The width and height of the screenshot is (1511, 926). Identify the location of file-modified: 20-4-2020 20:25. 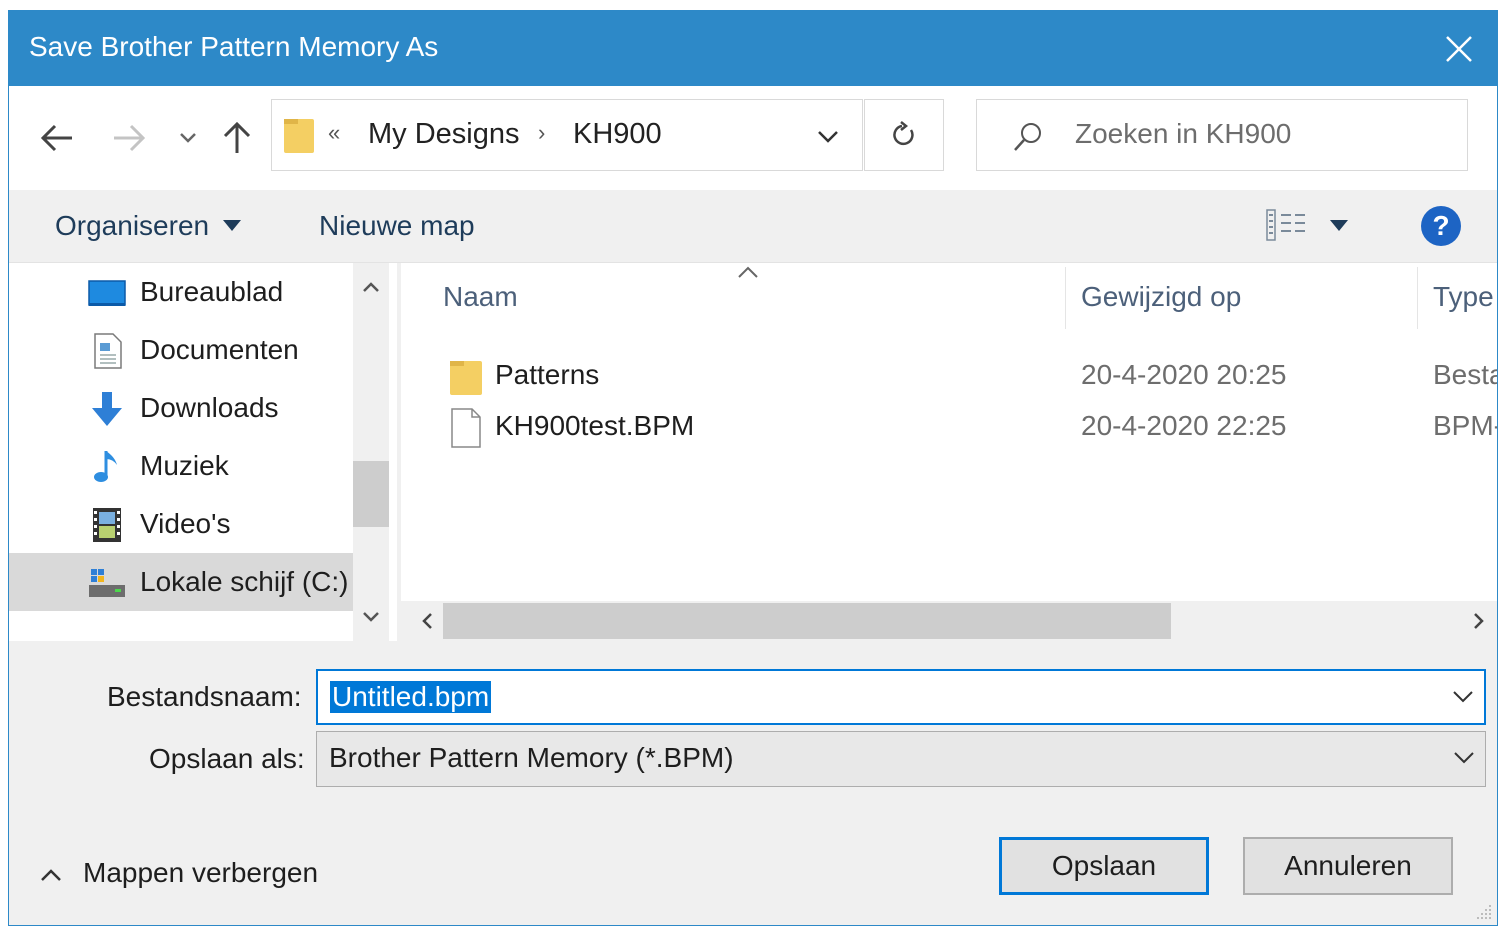
(1184, 374).